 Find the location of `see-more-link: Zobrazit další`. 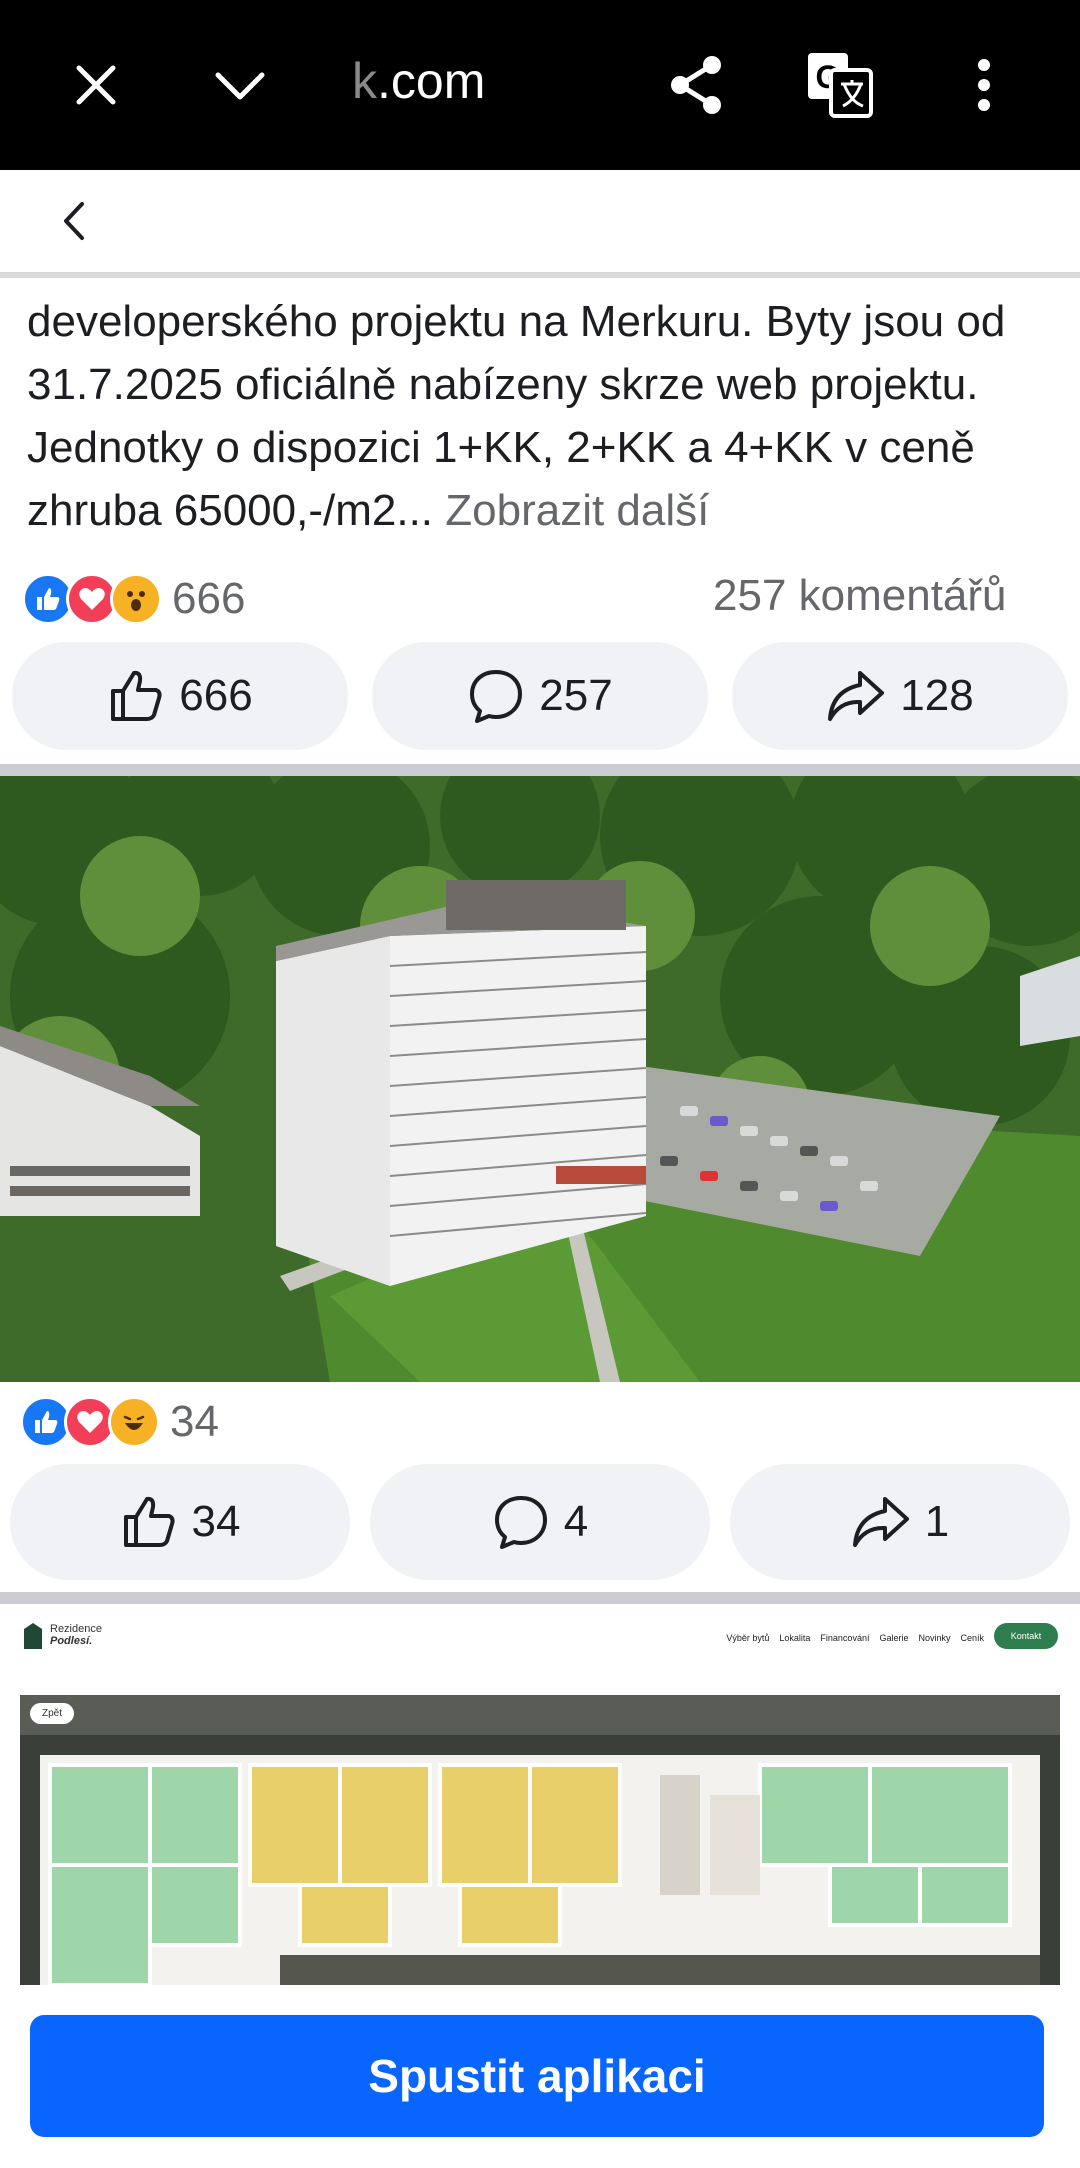

see-more-link: Zobrazit další is located at coordinates (577, 510).